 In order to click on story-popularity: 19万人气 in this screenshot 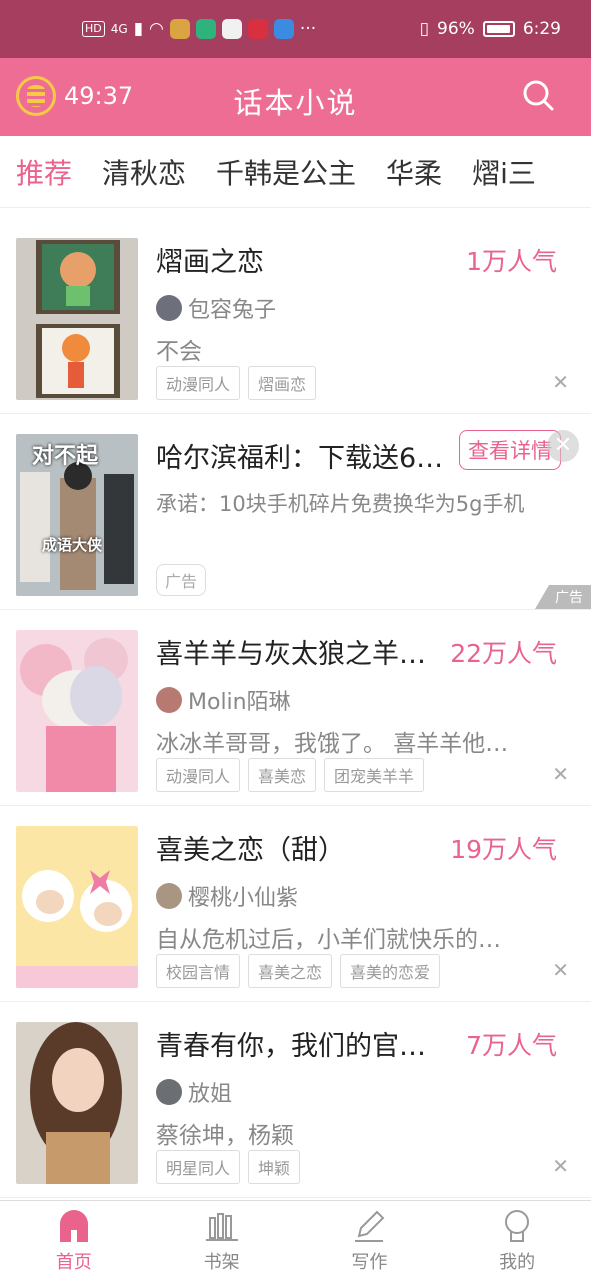, I will do `click(503, 849)`.